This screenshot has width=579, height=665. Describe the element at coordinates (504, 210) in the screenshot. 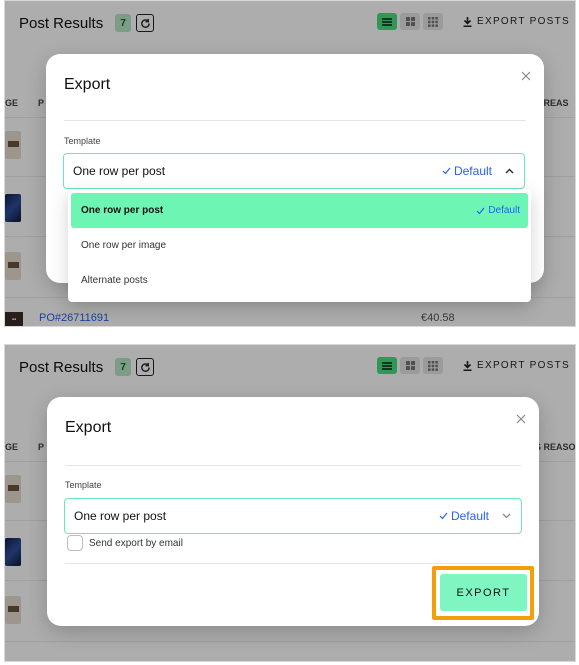

I see `option-default-label: Default` at that location.